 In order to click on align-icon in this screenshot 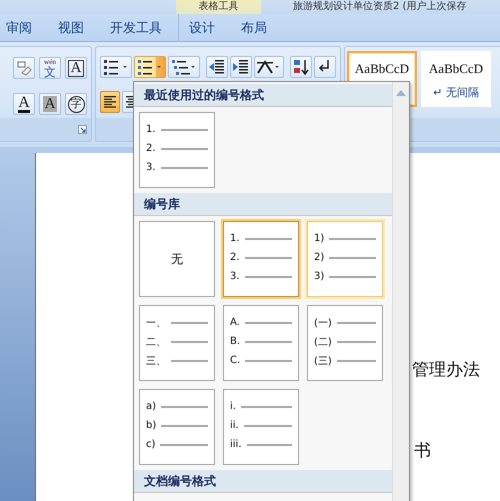, I will do `click(110, 102)`.